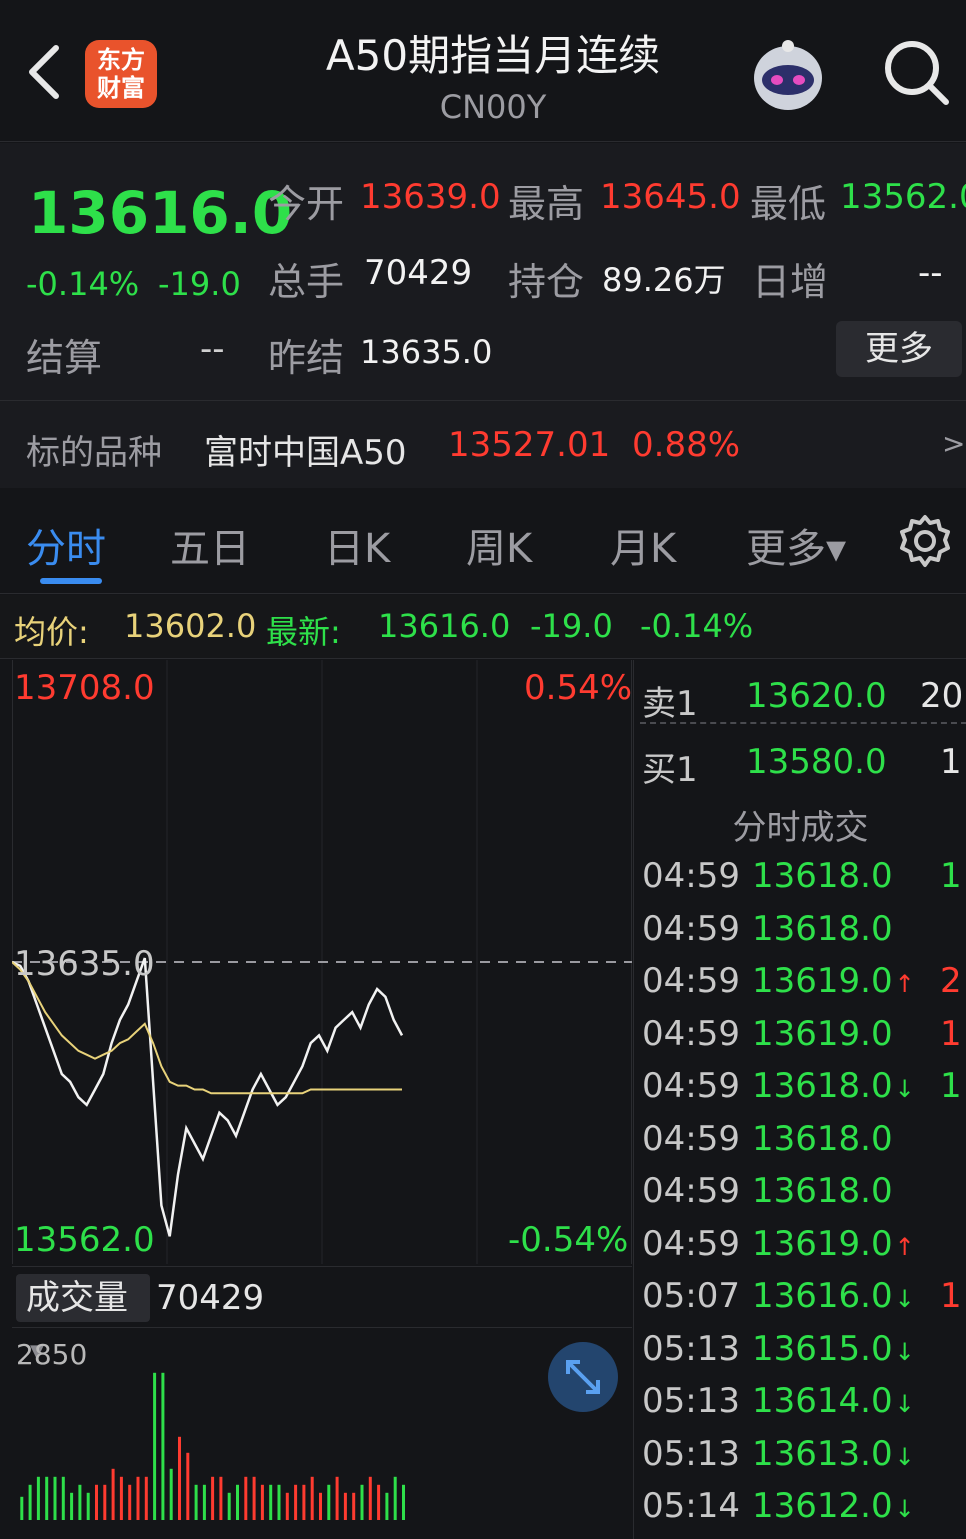 The height and width of the screenshot is (1539, 966). What do you see at coordinates (190, 626) in the screenshot?
I see `avg-price-value: 13602.0` at bounding box center [190, 626].